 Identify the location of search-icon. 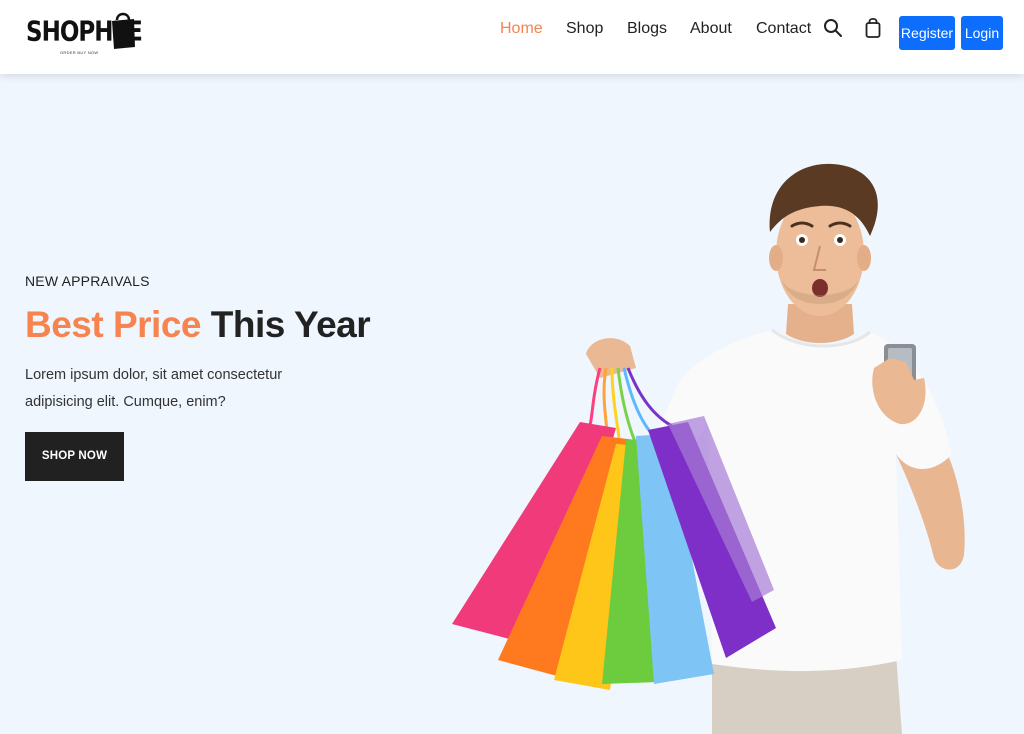
(833, 28).